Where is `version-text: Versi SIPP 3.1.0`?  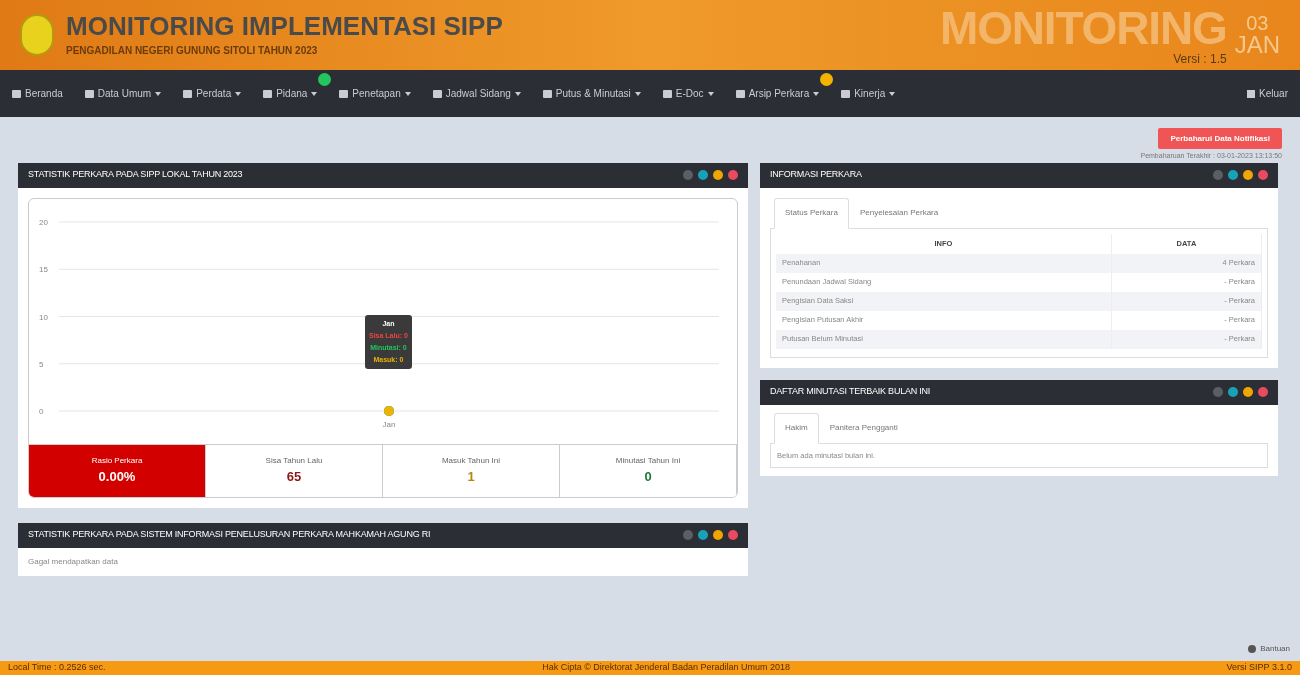 version-text: Versi SIPP 3.1.0 is located at coordinates (1259, 668).